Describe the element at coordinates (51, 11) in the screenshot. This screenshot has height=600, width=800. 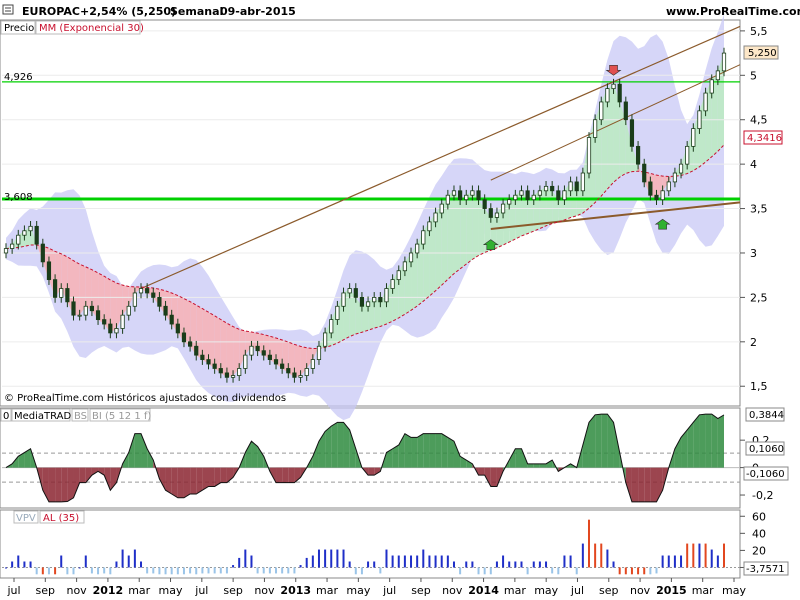
I see `header-symbol: EUROPAC` at that location.